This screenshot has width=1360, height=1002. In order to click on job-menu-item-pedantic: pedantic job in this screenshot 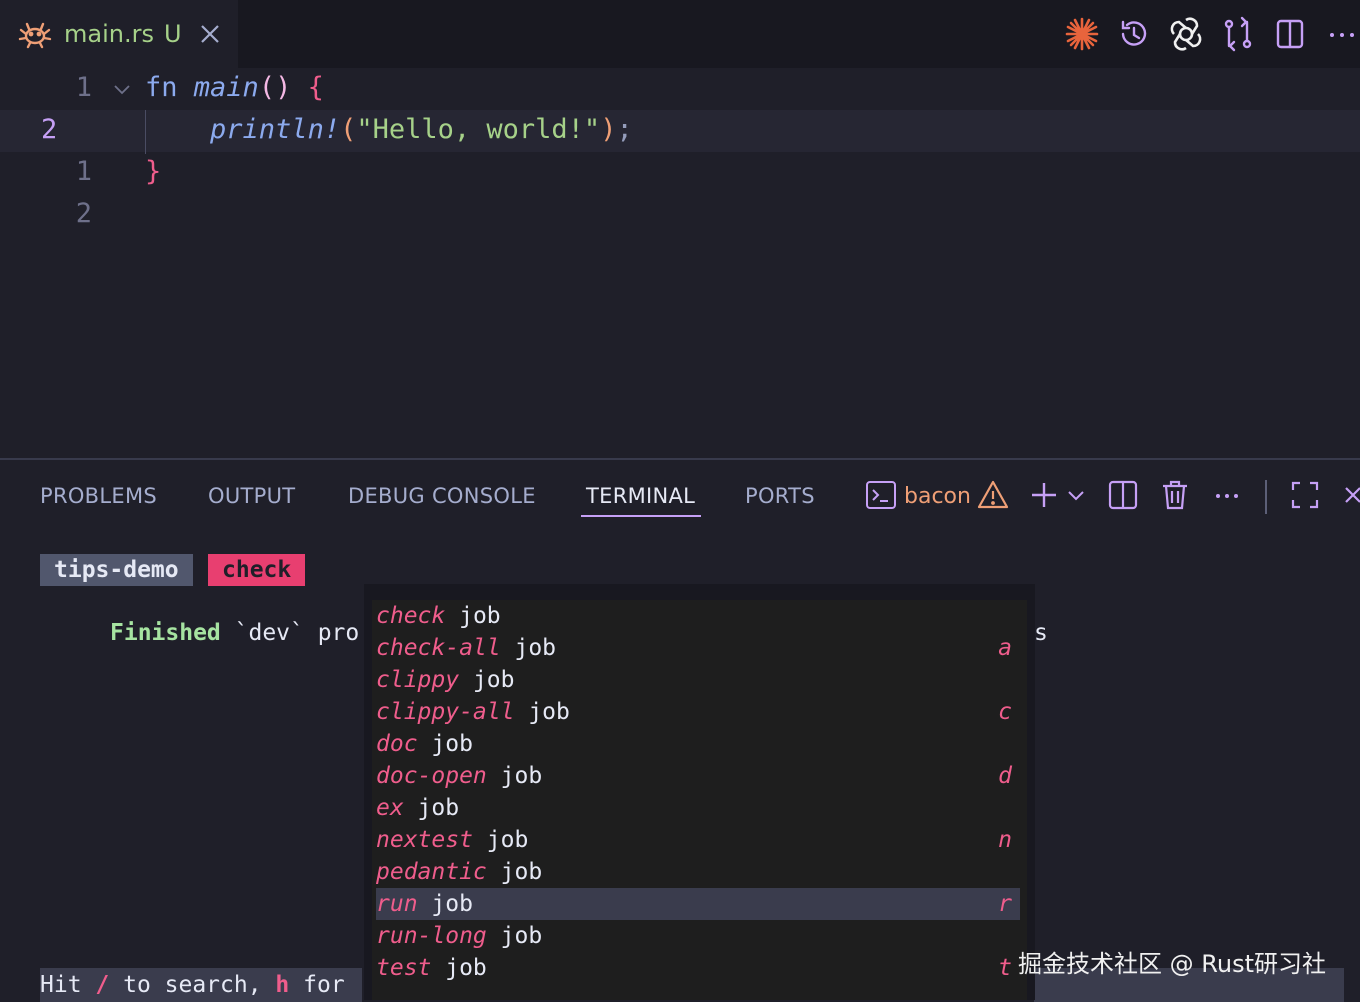, I will do `click(698, 872)`.